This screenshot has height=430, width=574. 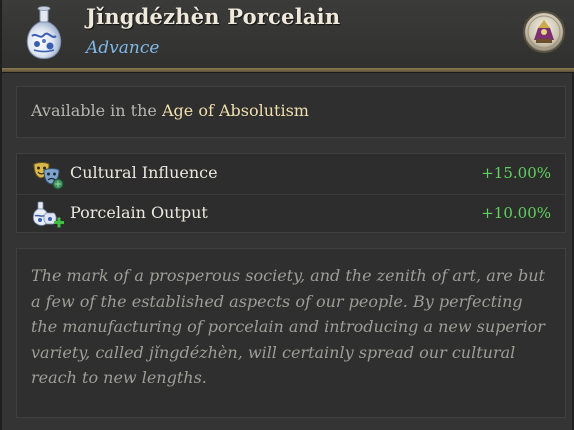 I want to click on availability-panel: Available in the Age of Absolutism, so click(x=291, y=112).